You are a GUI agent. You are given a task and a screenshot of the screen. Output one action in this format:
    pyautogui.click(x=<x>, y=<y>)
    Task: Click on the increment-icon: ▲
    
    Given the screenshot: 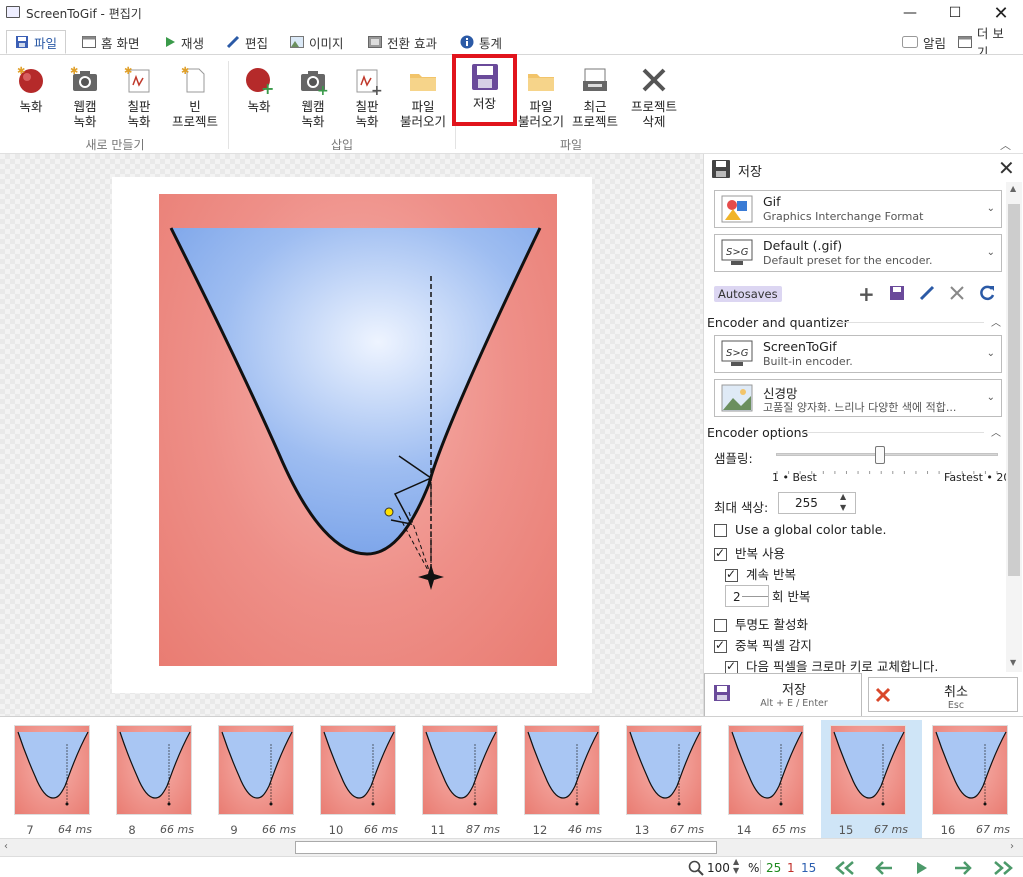 What is the action you would take?
    pyautogui.click(x=843, y=496)
    